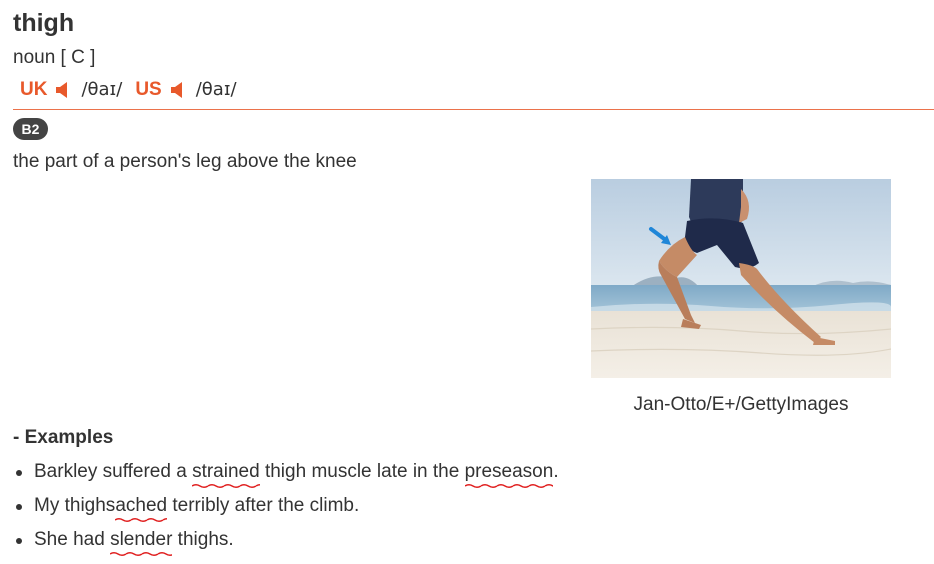 This screenshot has height=564, width=934. Describe the element at coordinates (141, 507) in the screenshot. I see `spellcheck-flagged-word: ached` at that location.